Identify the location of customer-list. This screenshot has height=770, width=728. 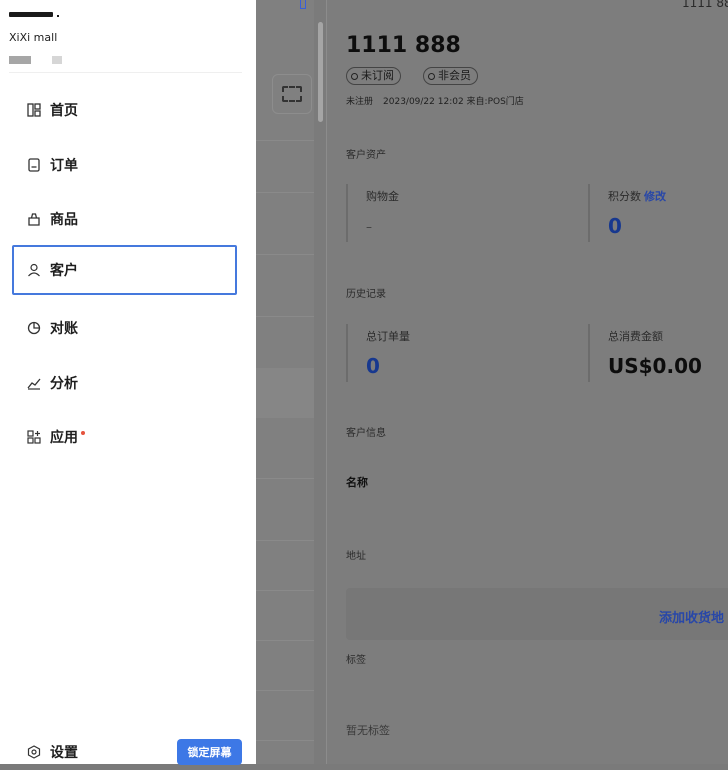
(285, 382).